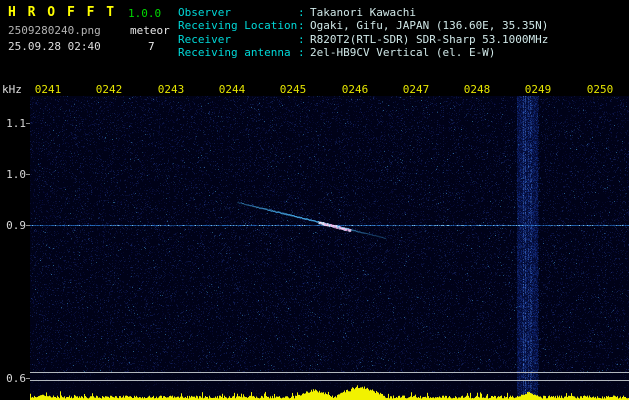 This screenshot has height=400, width=629. What do you see at coordinates (403, 53) in the screenshot?
I see `info-value-antenna: 2el-HB9CV Vertical (el. E-W)` at bounding box center [403, 53].